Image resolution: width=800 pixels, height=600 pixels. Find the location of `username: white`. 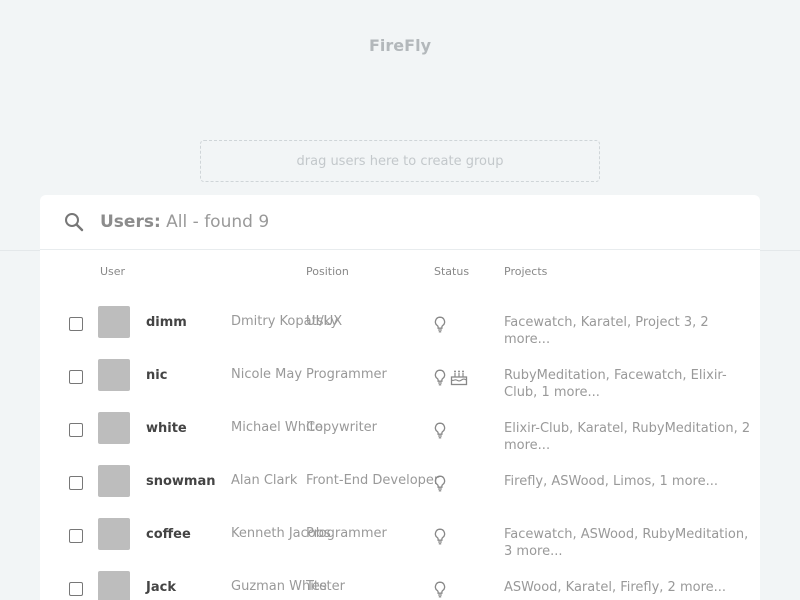

username: white is located at coordinates (166, 428).